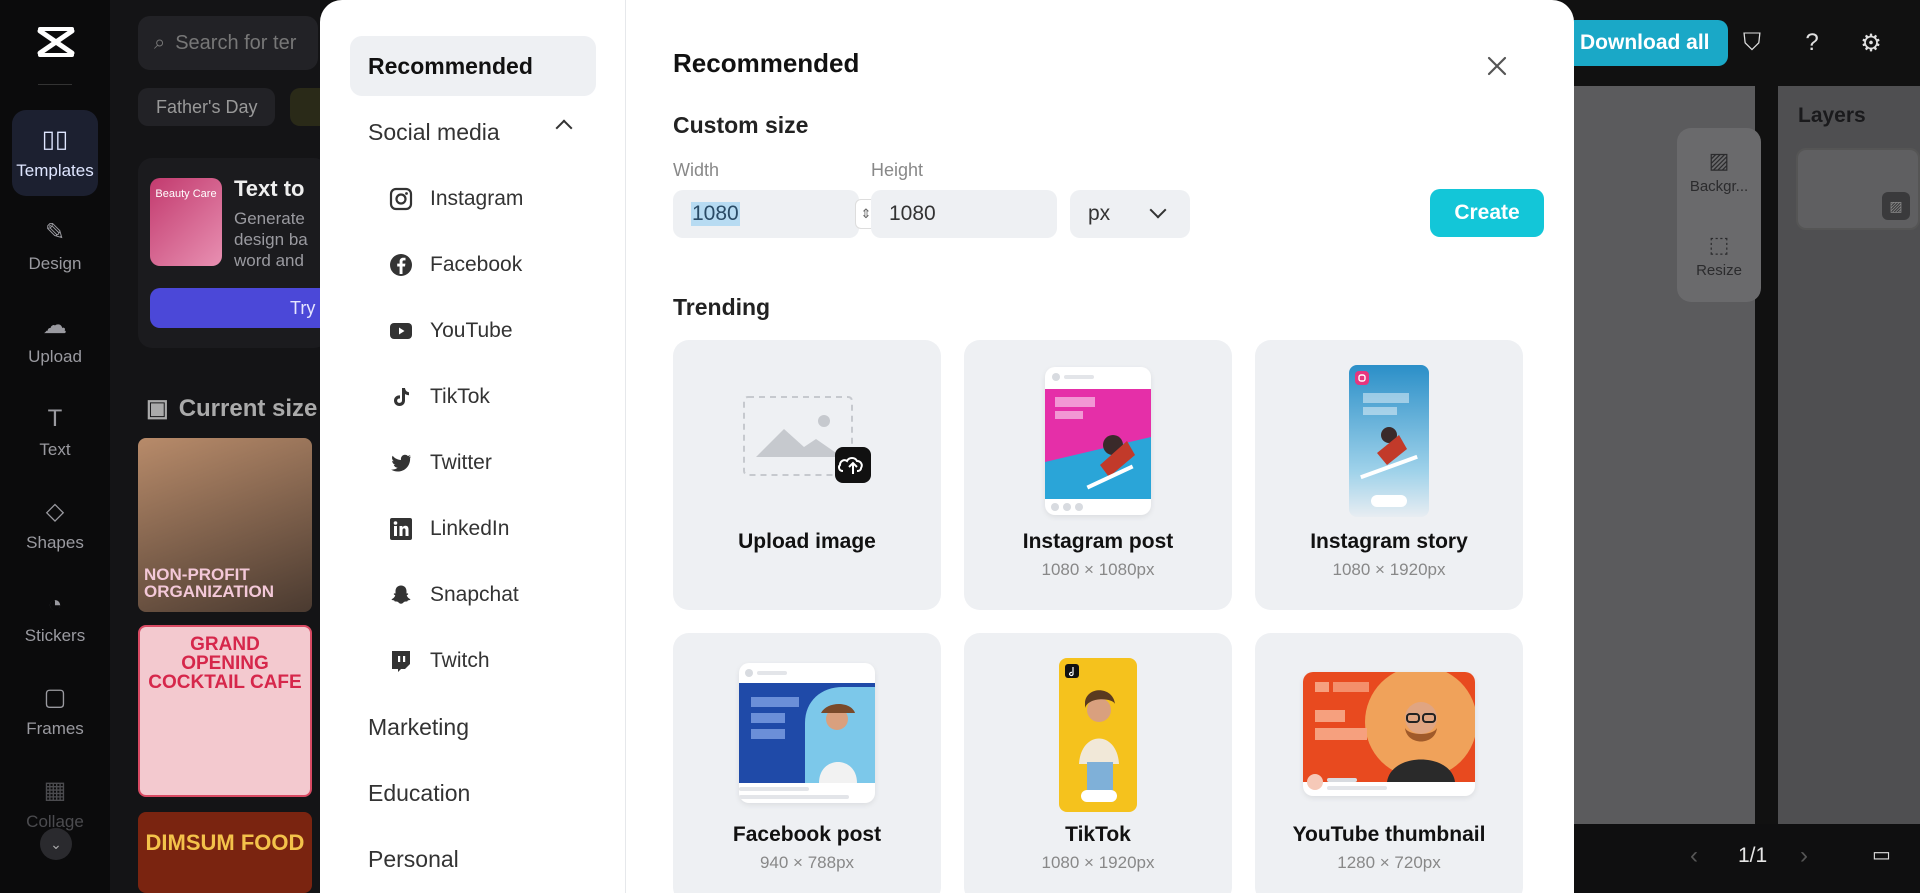 The image size is (1920, 893). What do you see at coordinates (1752, 43) in the screenshot?
I see `shield-icon: ⛉` at bounding box center [1752, 43].